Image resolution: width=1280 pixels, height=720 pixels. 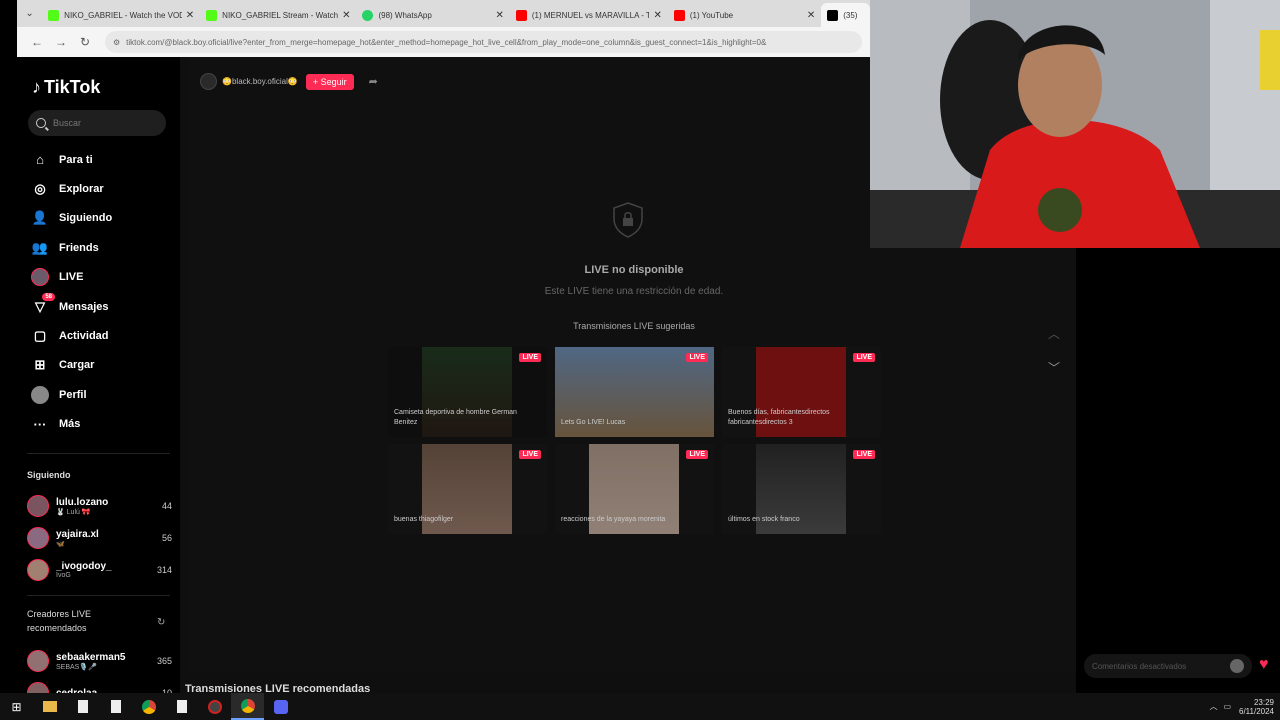 I want to click on following-icon: 👤, so click(x=40, y=218).